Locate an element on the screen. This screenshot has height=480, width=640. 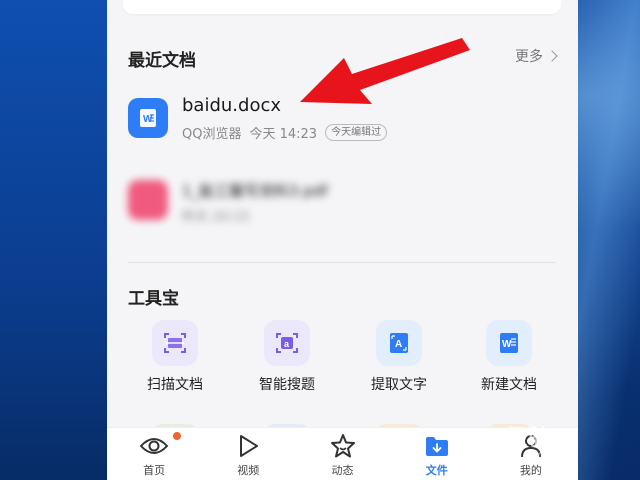
tab-label: 动态 is located at coordinates (342, 470).